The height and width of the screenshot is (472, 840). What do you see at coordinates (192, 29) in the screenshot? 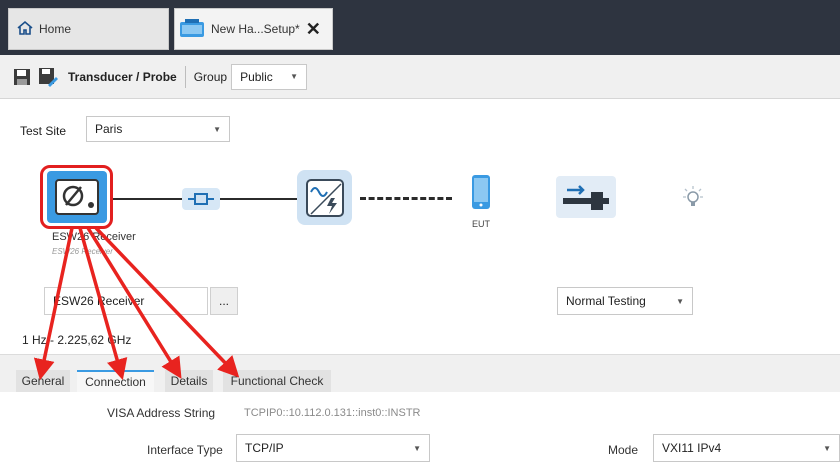
I see `hardware-setup-icon` at bounding box center [192, 29].